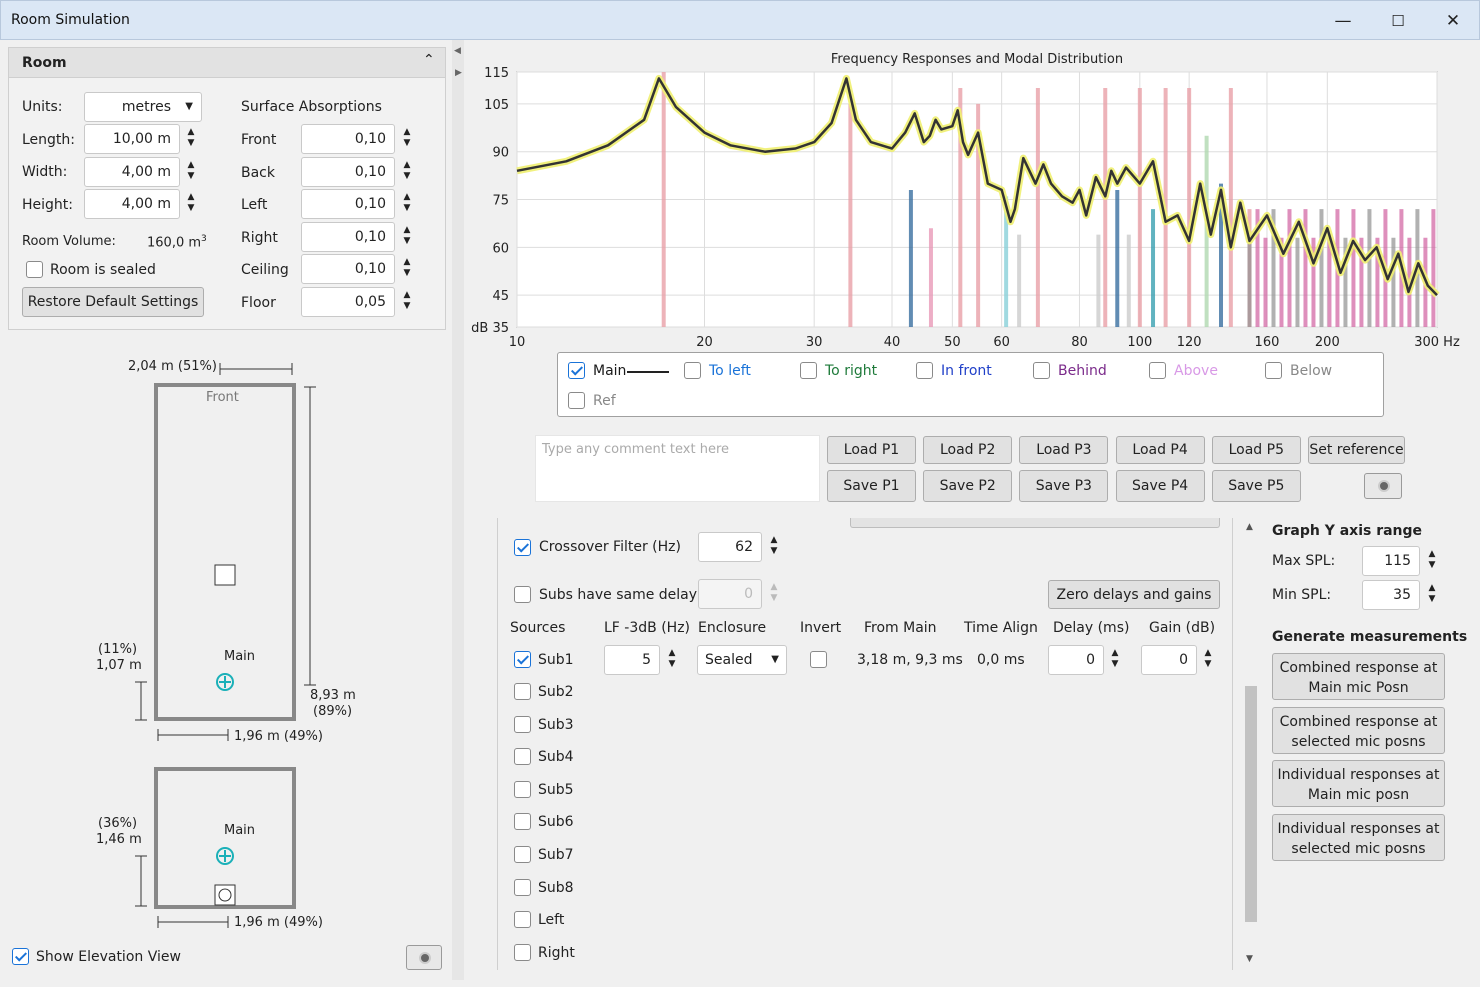  I want to click on save-p1-button: Save P1, so click(871, 486).